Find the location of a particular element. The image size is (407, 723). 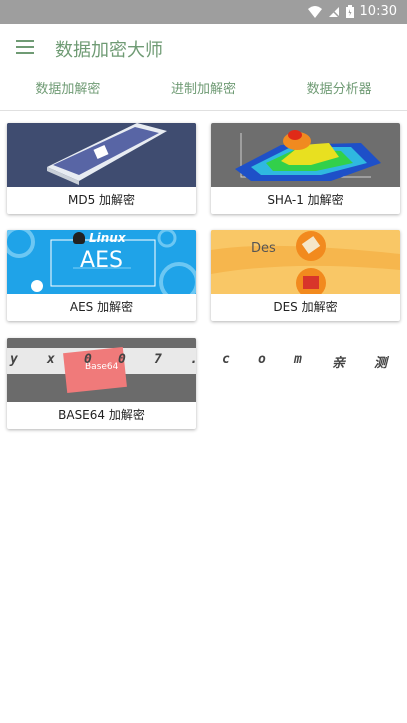

aes-thumbnail: Linux AES is located at coordinates (101, 262).